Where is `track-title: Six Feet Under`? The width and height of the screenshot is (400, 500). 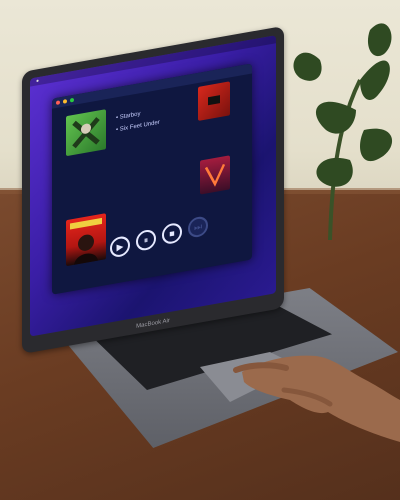 track-title: Six Feet Under is located at coordinates (139, 126).